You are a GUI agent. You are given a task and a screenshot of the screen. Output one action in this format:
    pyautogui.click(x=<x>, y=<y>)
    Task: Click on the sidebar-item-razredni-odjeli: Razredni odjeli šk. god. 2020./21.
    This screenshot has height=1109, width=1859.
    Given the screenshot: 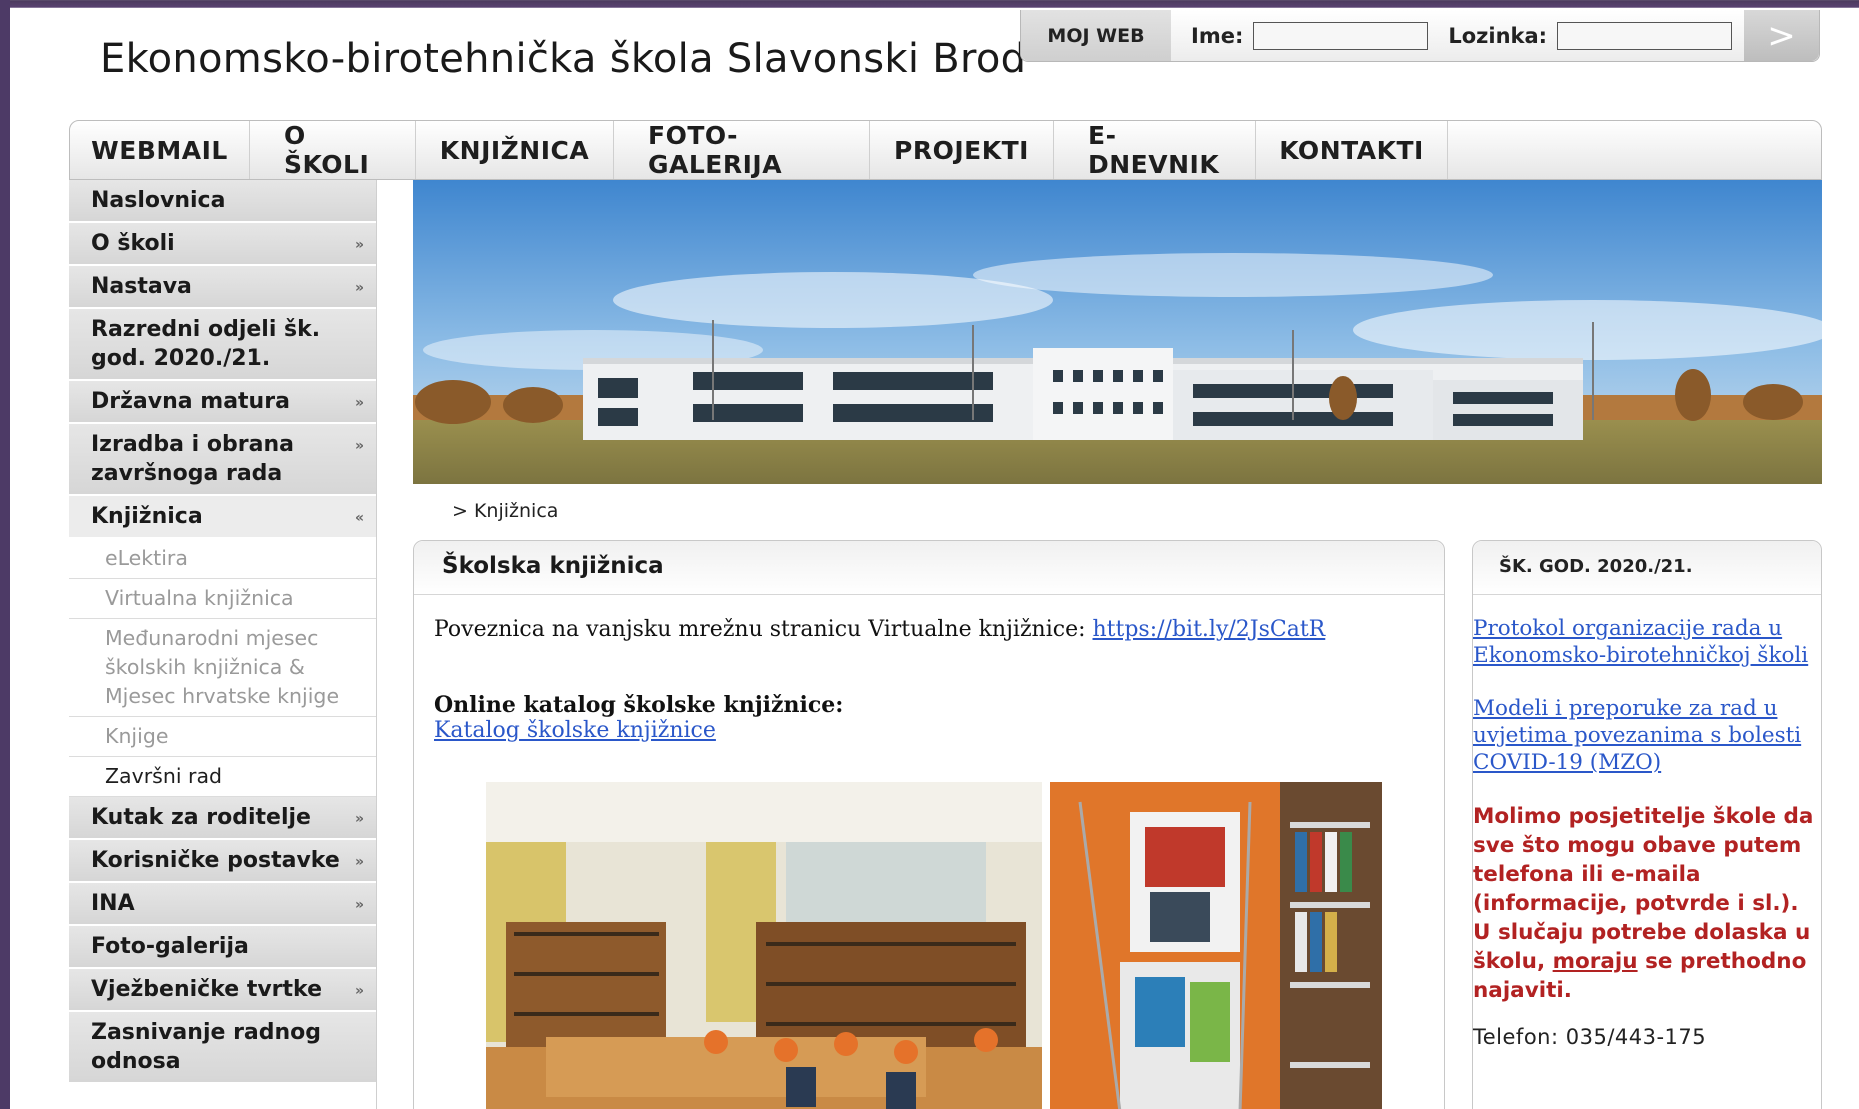 What is the action you would take?
    pyautogui.click(x=222, y=345)
    